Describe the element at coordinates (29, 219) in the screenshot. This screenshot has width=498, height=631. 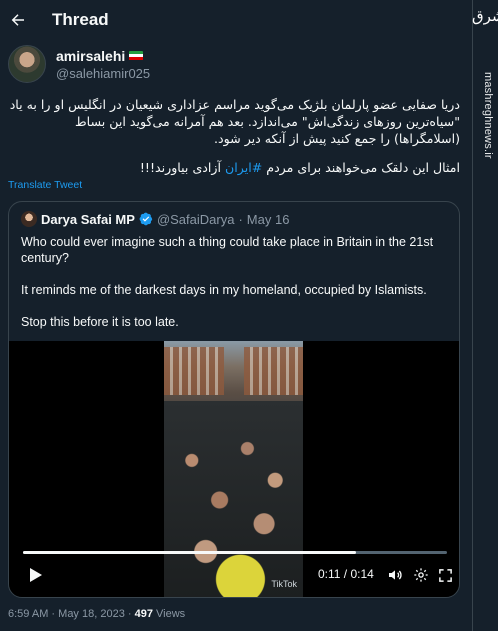
I see `quote-avatar` at that location.